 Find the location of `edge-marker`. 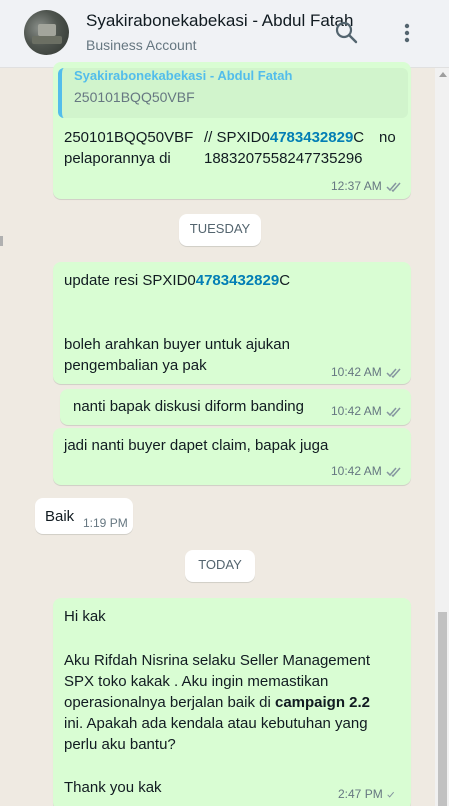

edge-marker is located at coordinates (1, 241).